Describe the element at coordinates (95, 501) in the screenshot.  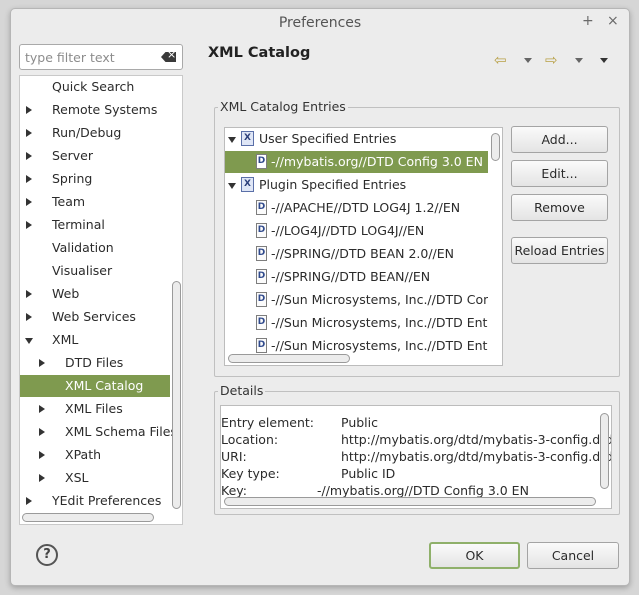
I see `tree-item-yedit-preferences: YEdit Preferences` at that location.